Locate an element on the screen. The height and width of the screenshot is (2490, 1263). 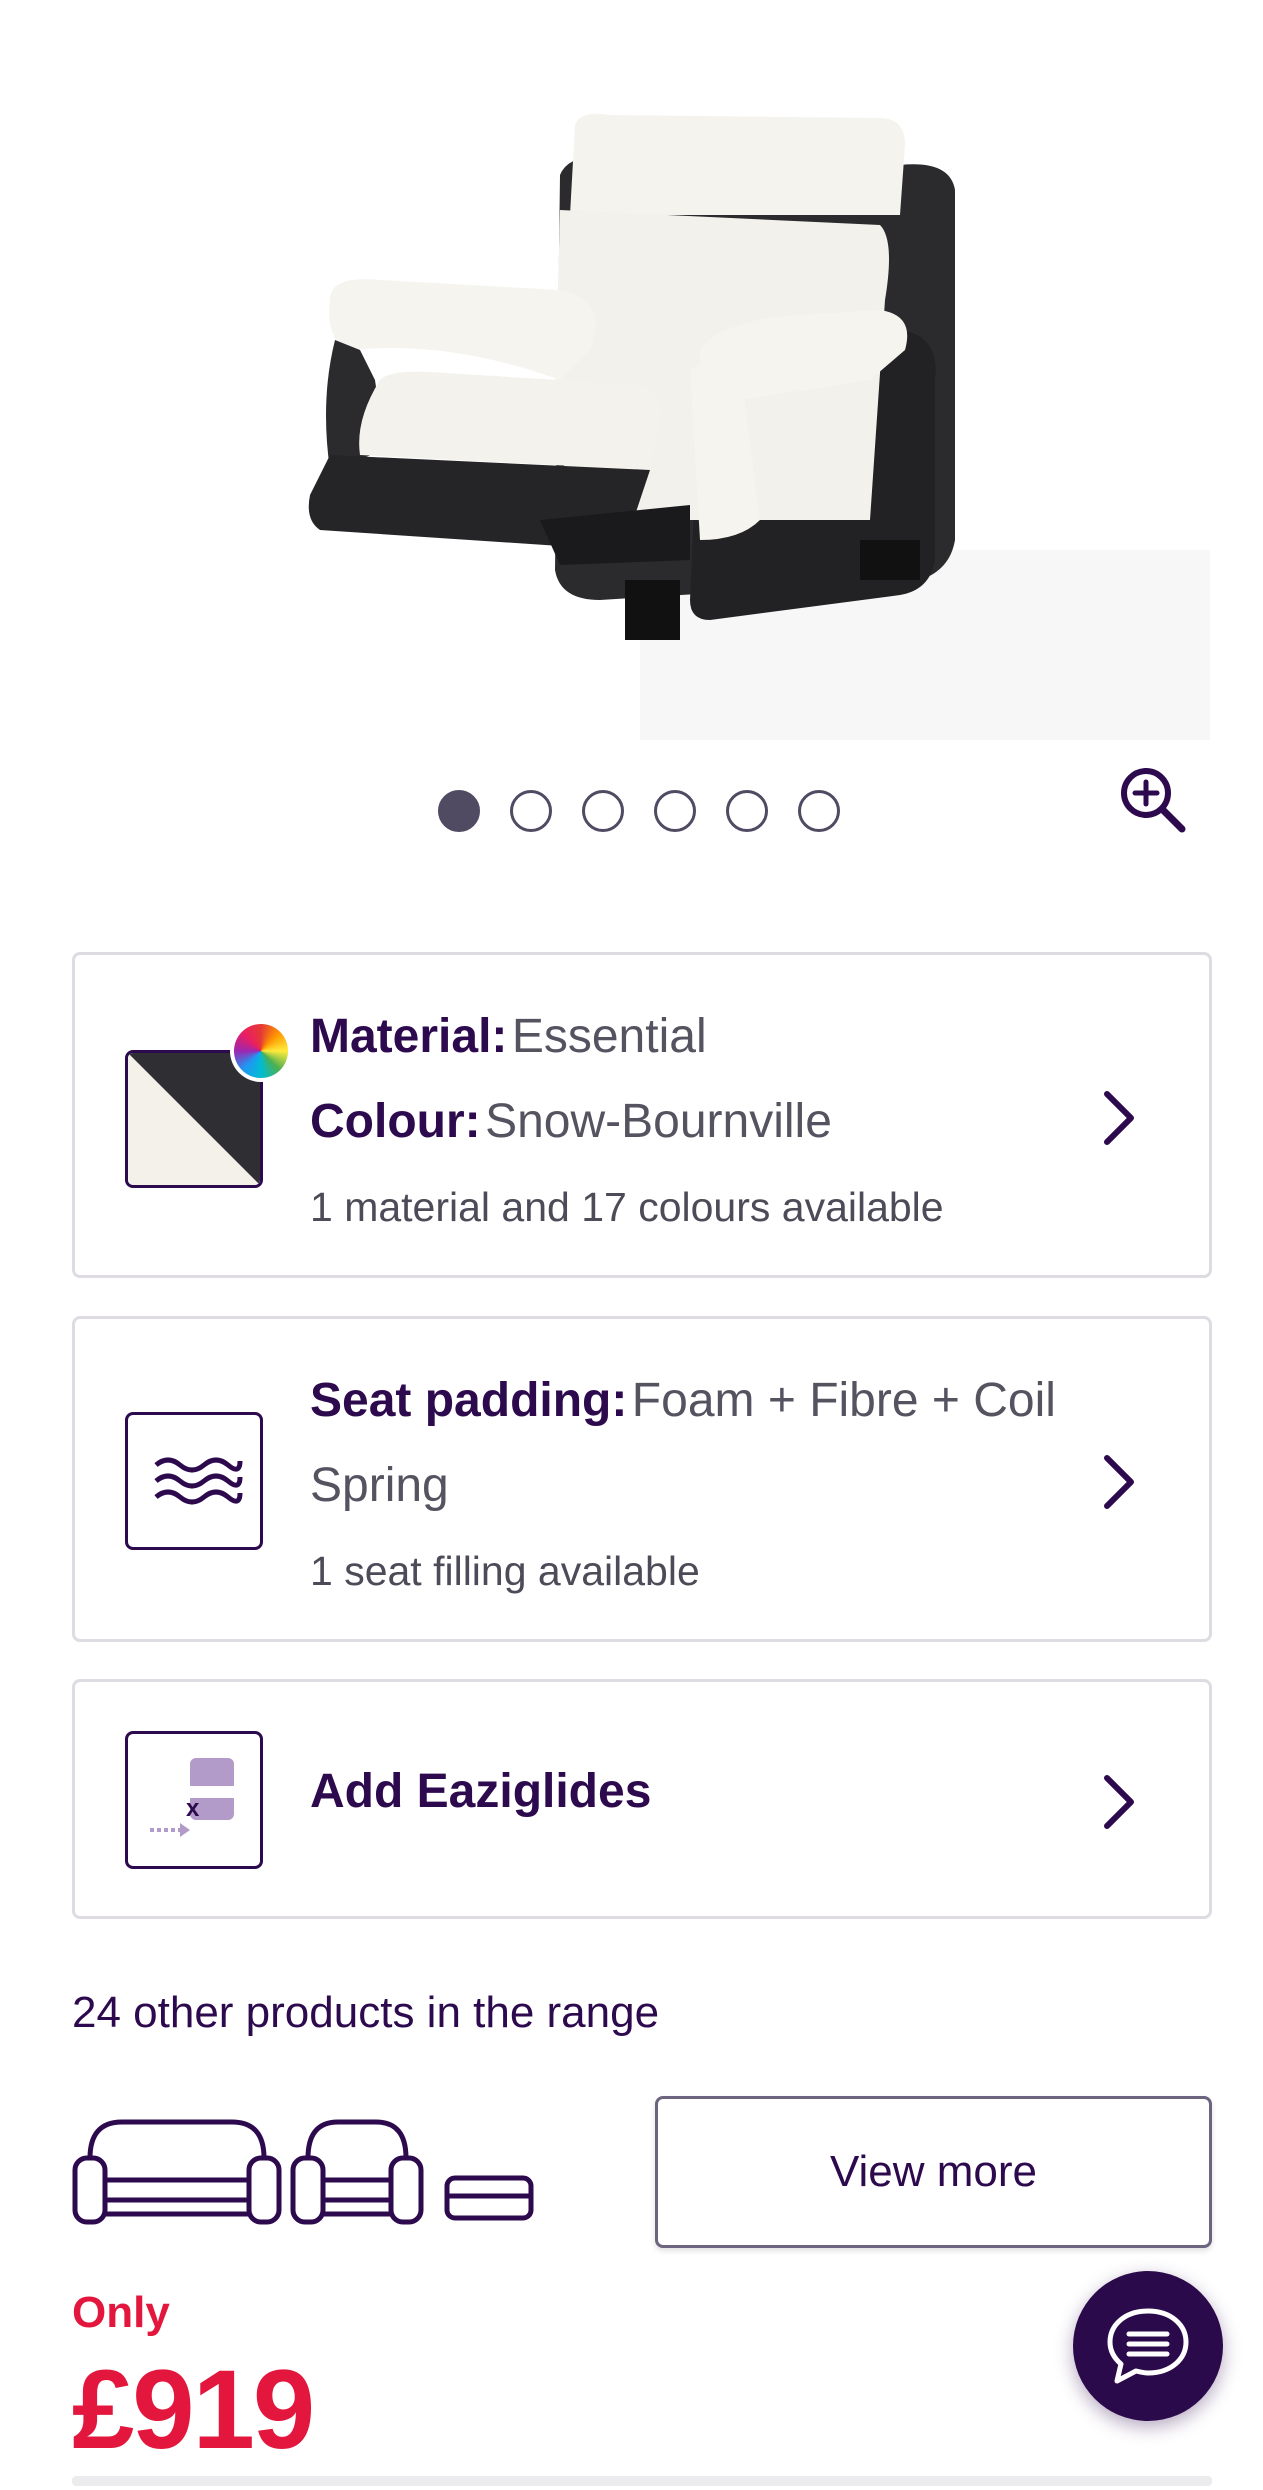
zoom-in-icon is located at coordinates (1153, 800).